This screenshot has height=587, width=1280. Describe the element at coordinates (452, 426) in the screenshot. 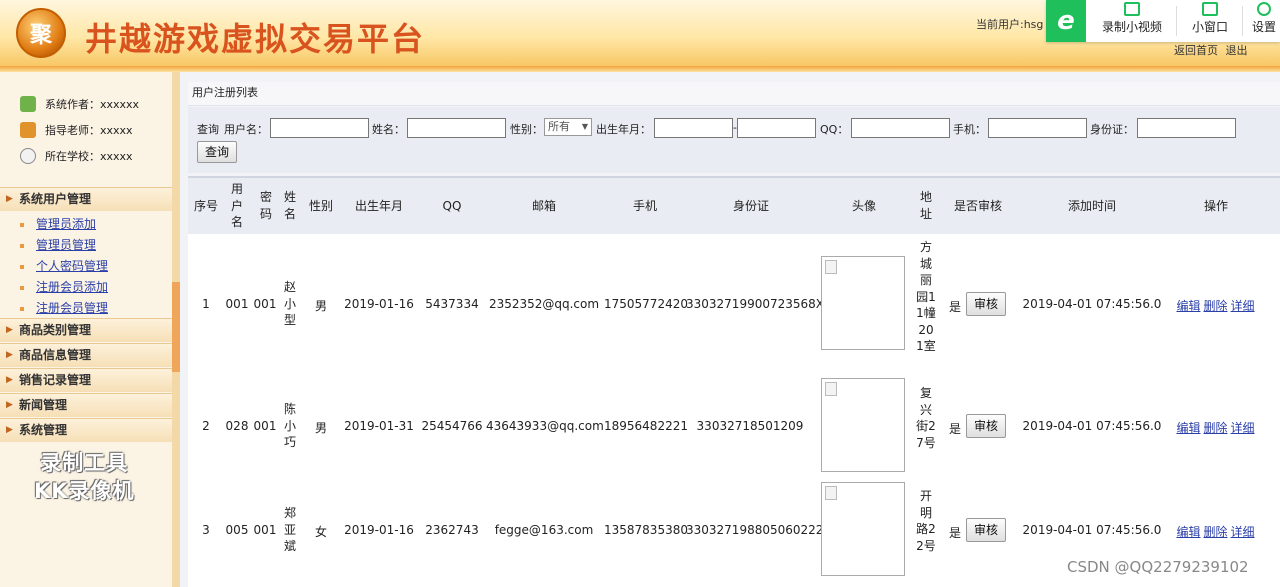

I see `cell-qq: 25454766` at that location.